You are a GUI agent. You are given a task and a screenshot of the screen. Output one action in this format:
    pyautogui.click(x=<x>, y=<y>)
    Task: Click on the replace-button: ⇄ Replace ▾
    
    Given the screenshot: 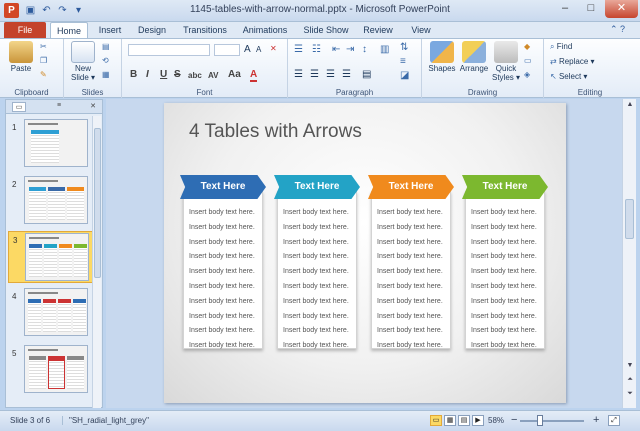 What is the action you would take?
    pyautogui.click(x=572, y=61)
    